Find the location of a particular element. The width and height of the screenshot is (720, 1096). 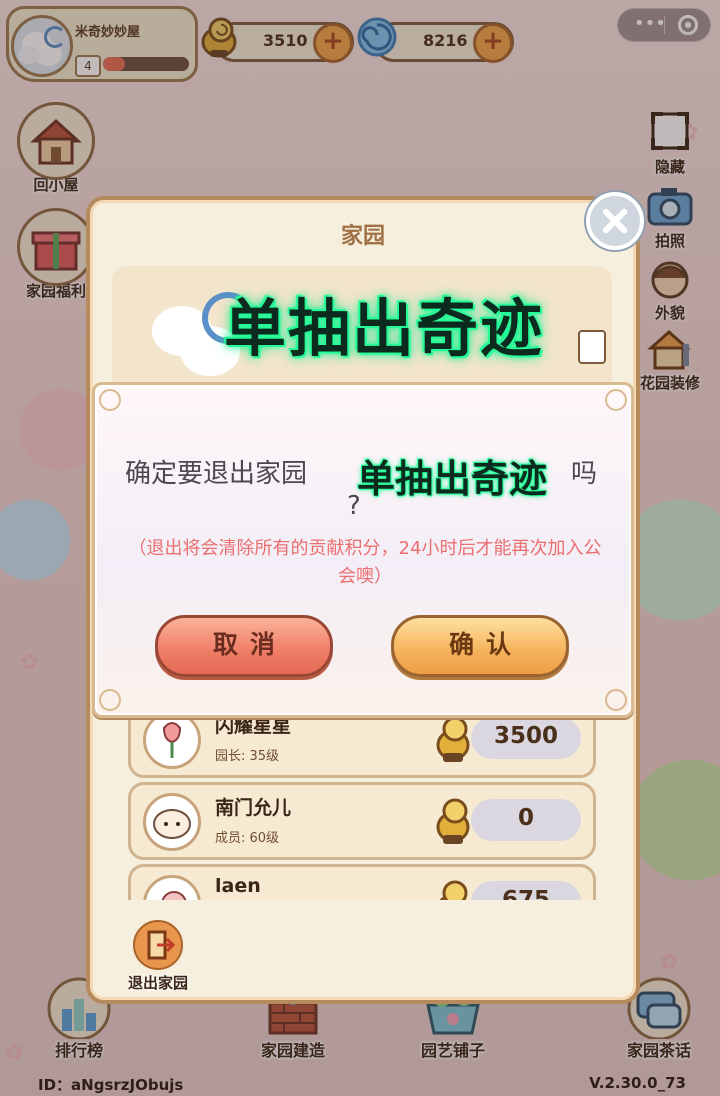

snail-avatar-icon is located at coordinates (172, 887).